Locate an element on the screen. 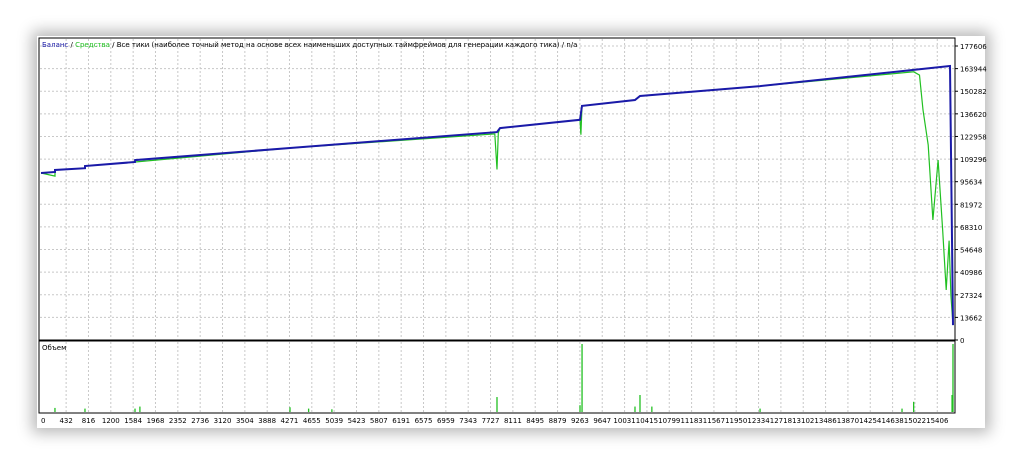 The width and height of the screenshot is (1024, 463). y-tick-label: 54648 is located at coordinates (971, 251).